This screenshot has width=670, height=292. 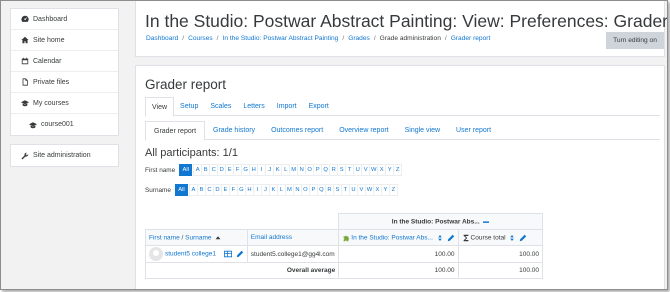 I want to click on section-heading: Grader report, so click(x=186, y=84).